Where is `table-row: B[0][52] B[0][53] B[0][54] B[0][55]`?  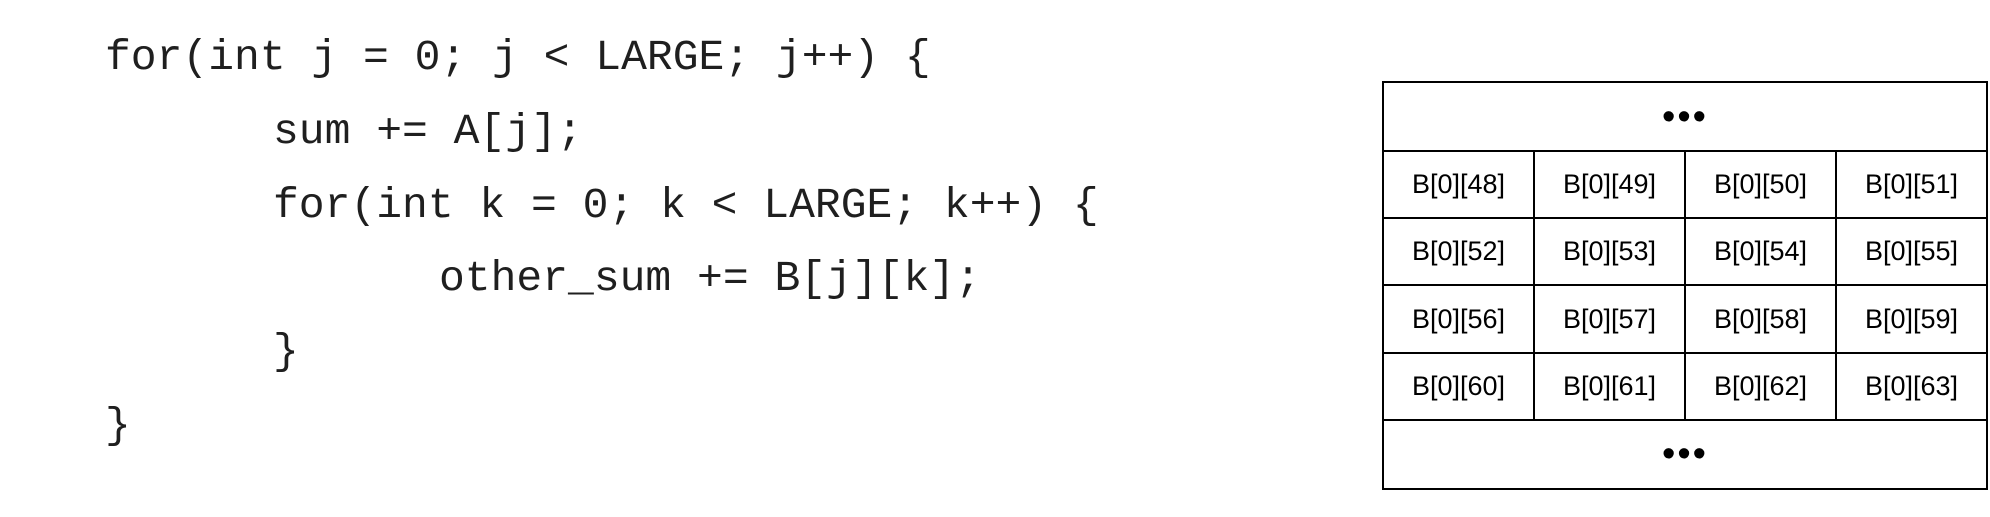 table-row: B[0][52] B[0][53] B[0][54] B[0][55] is located at coordinates (1685, 252).